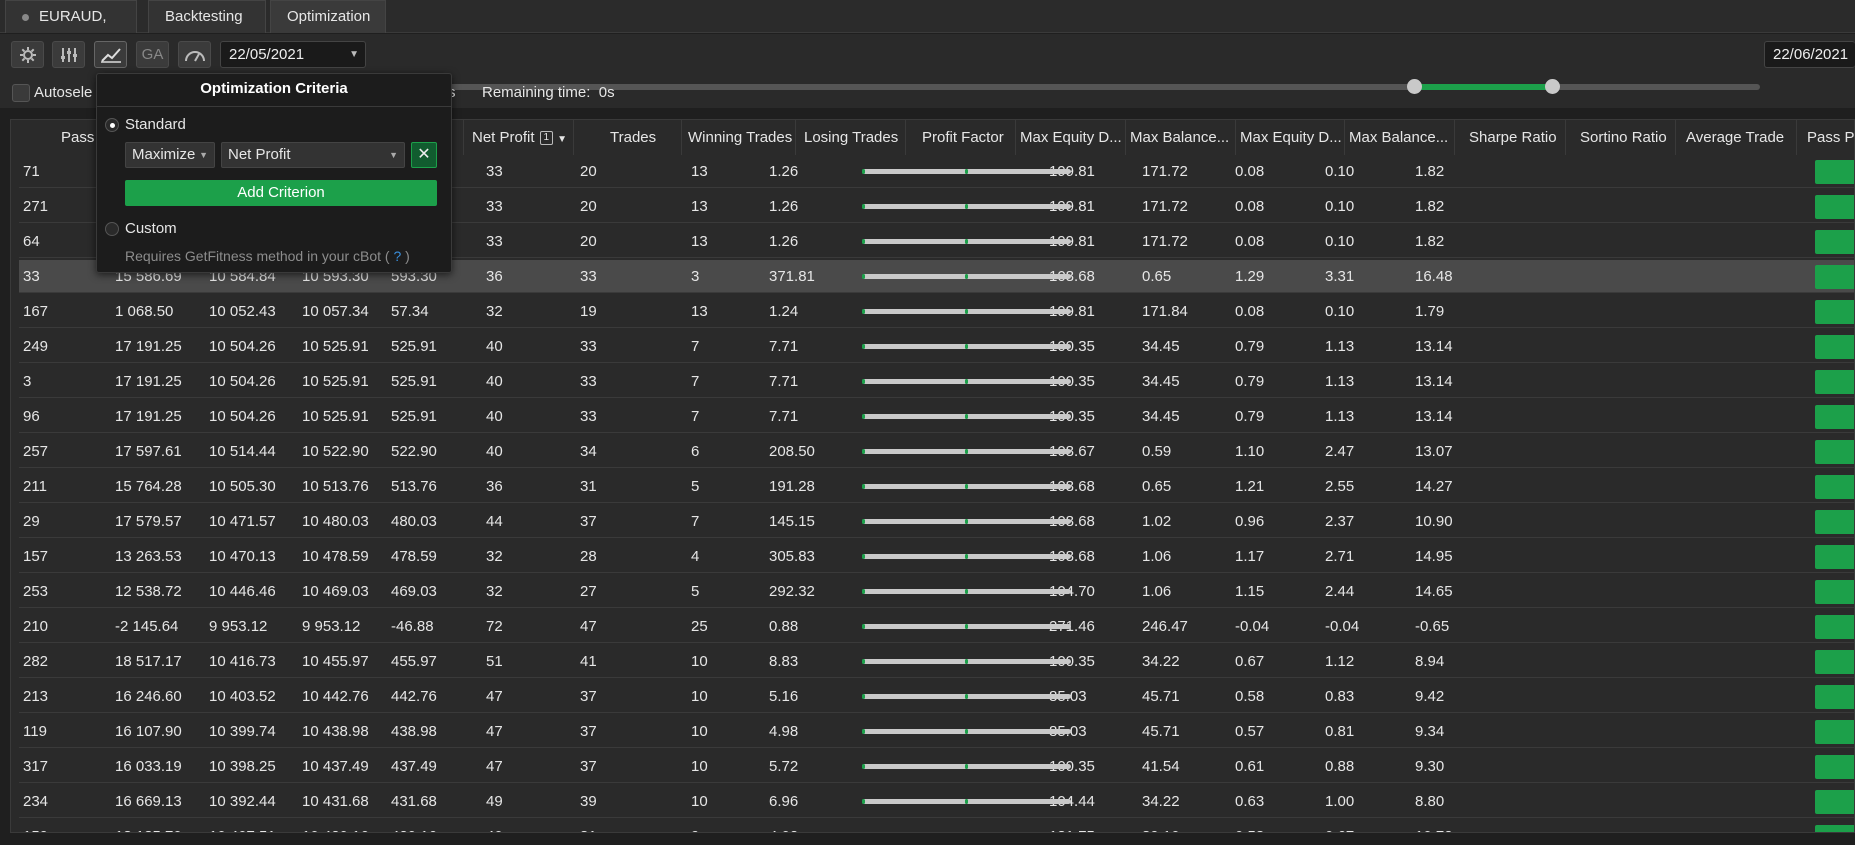 The width and height of the screenshot is (1855, 845). What do you see at coordinates (27, 54) in the screenshot?
I see `settings-button` at bounding box center [27, 54].